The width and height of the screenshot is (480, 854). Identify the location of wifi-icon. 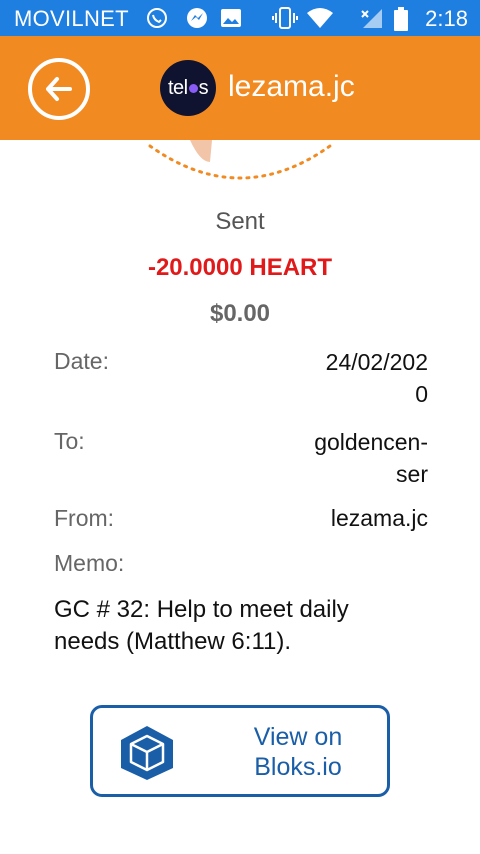
(320, 18).